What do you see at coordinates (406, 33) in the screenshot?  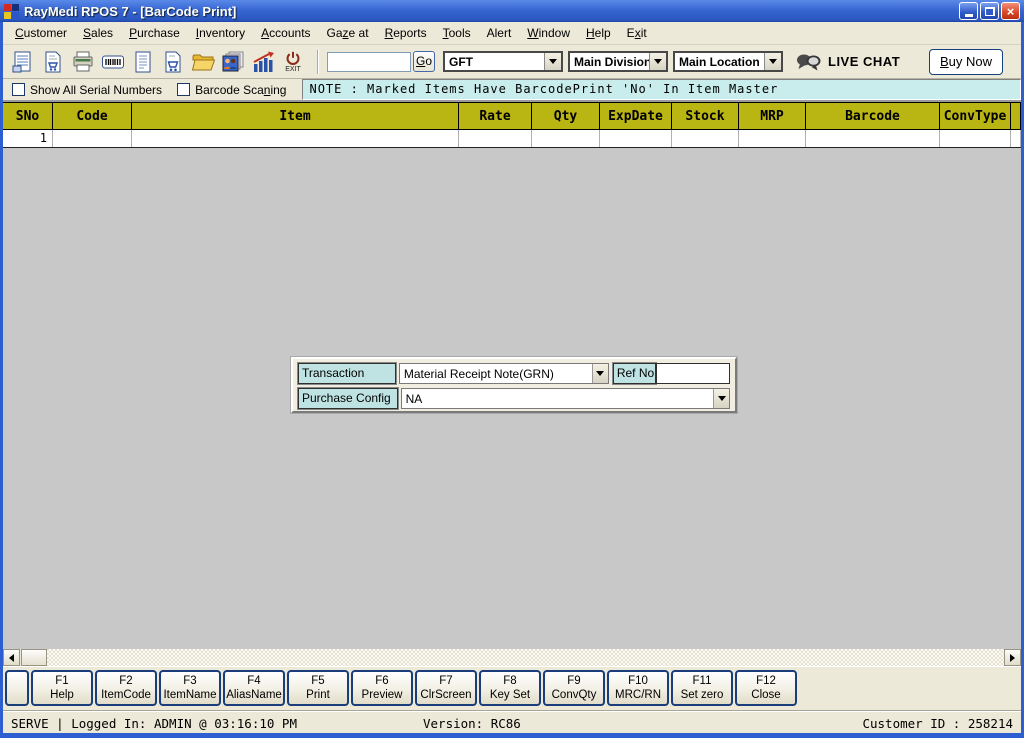 I see `menu-item-reports: Reports` at bounding box center [406, 33].